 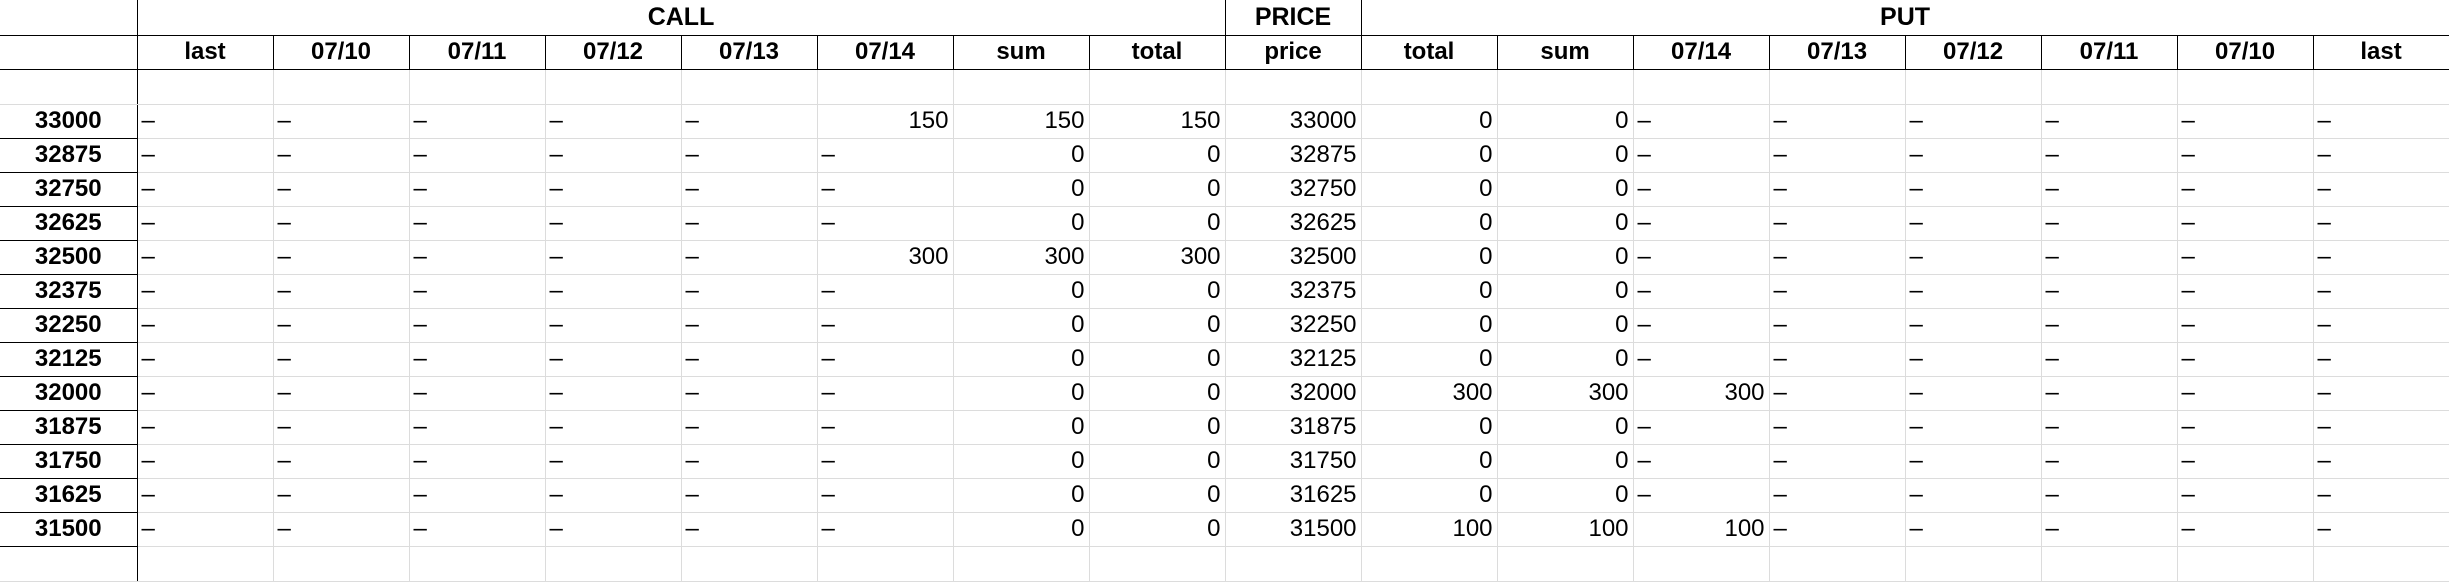 I want to click on call-header-cell: sum, so click(x=1021, y=52).